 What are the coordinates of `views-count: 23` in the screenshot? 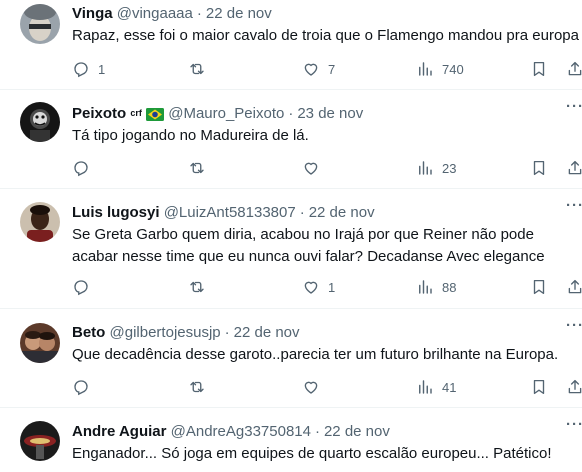 It's located at (449, 168).